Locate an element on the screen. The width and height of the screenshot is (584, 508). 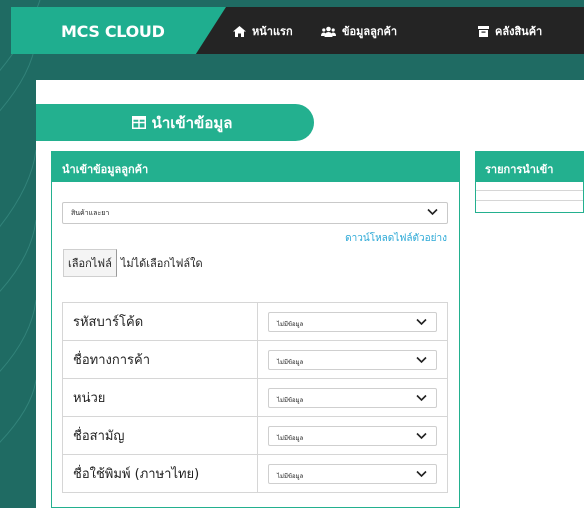
brand-name: MCS CLOUD is located at coordinates (113, 31).